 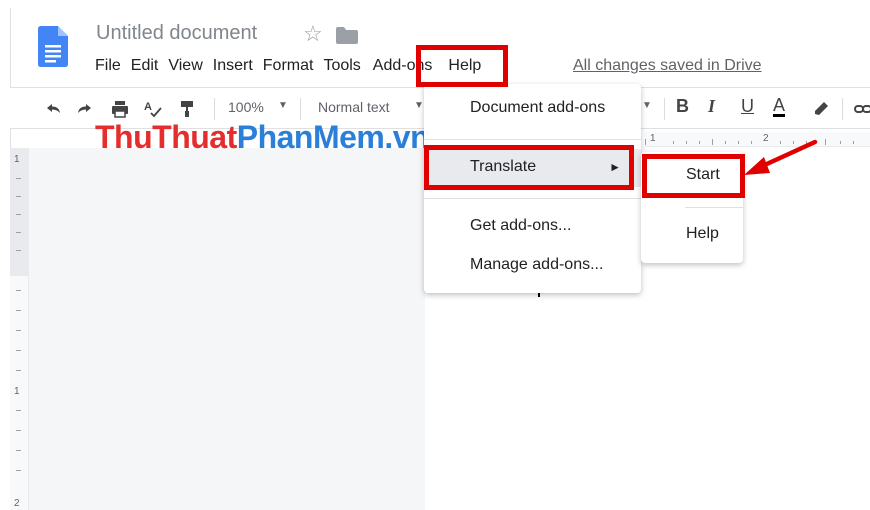 What do you see at coordinates (236, 67) in the screenshot?
I see `menu-insert: Insert` at bounding box center [236, 67].